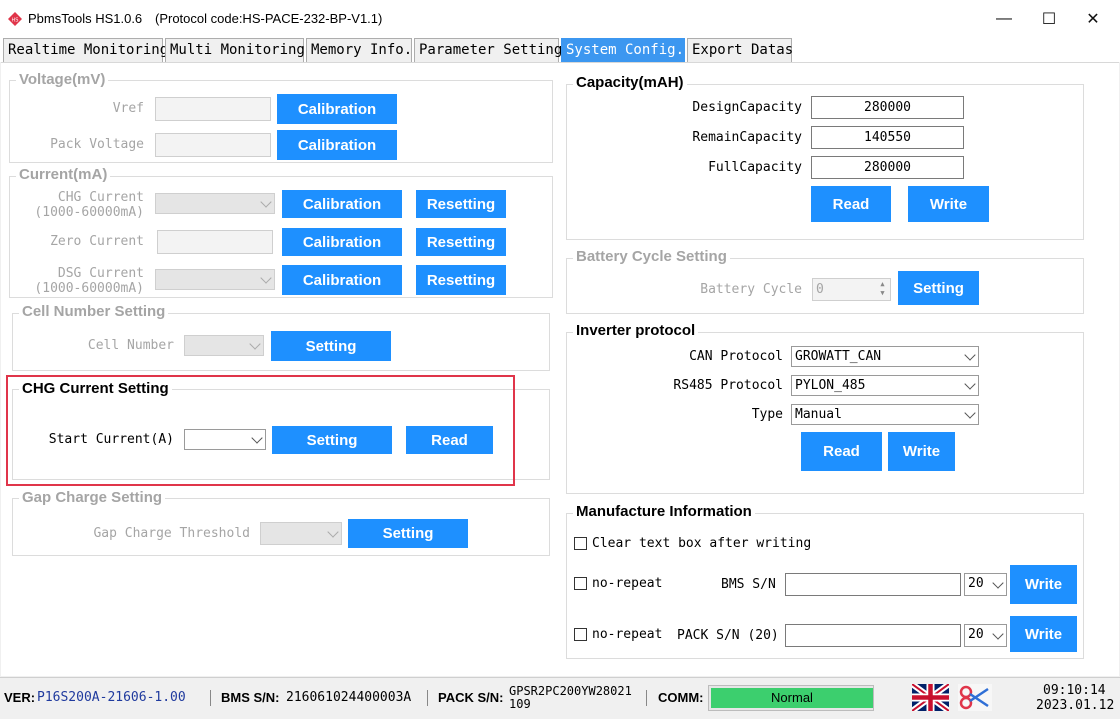  What do you see at coordinates (976, 634) in the screenshot?
I see `pack-sn-length-value: 20` at bounding box center [976, 634].